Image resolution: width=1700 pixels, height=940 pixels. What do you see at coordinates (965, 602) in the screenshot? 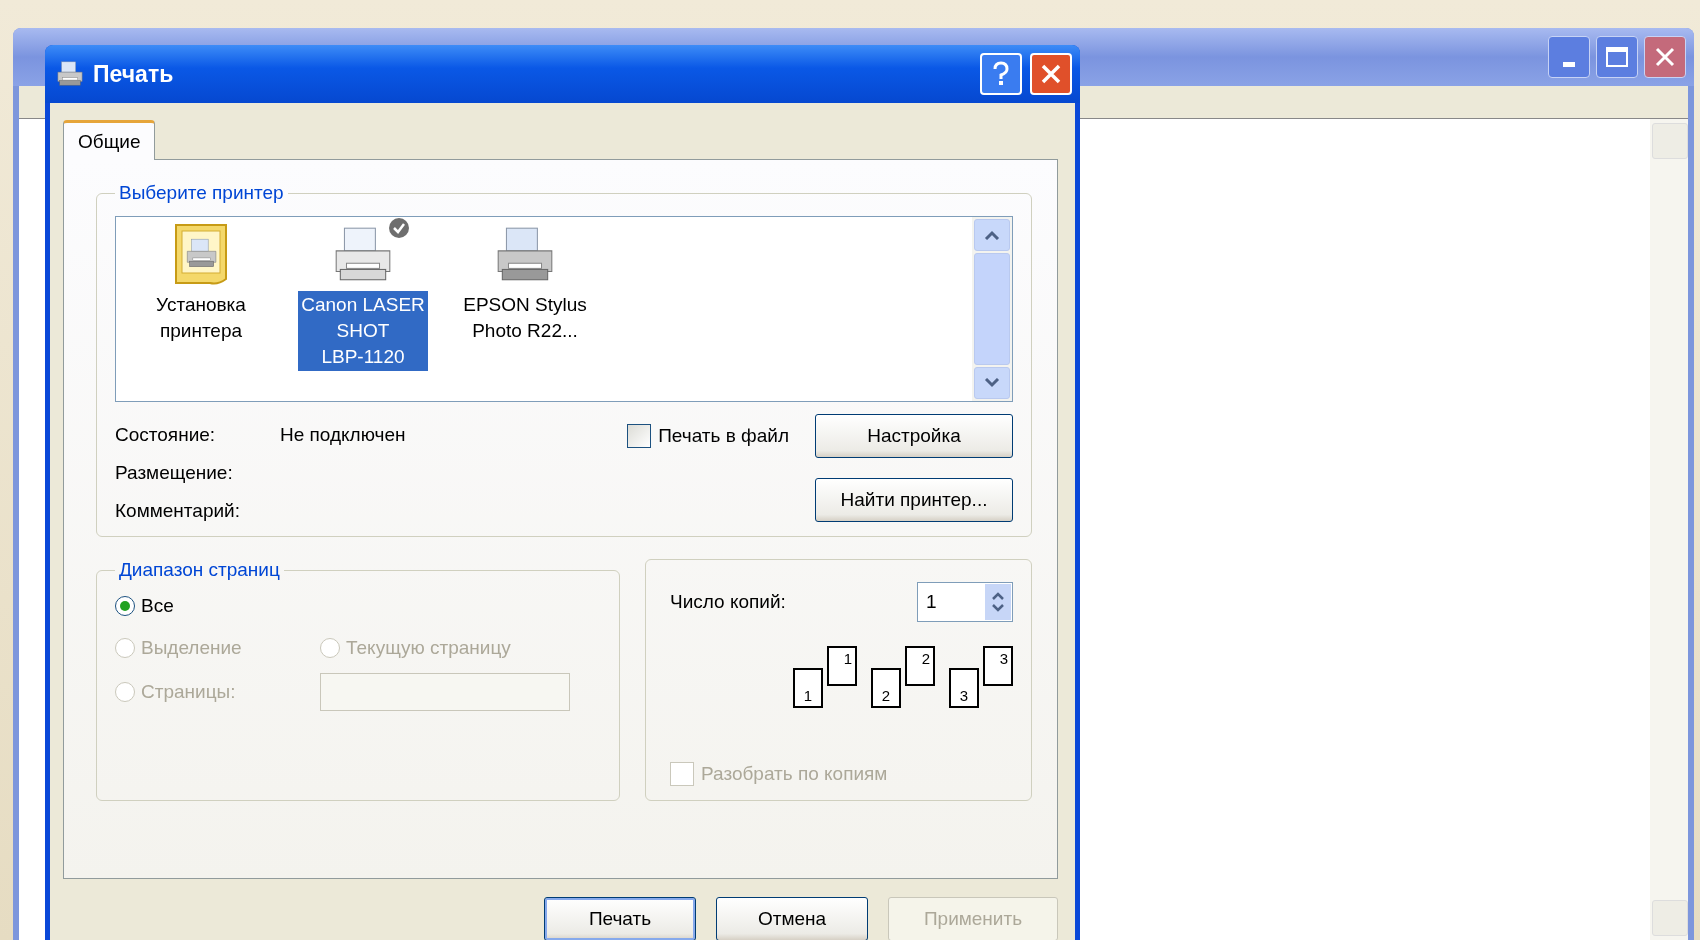
I see `copies-spinbox: 1` at bounding box center [965, 602].